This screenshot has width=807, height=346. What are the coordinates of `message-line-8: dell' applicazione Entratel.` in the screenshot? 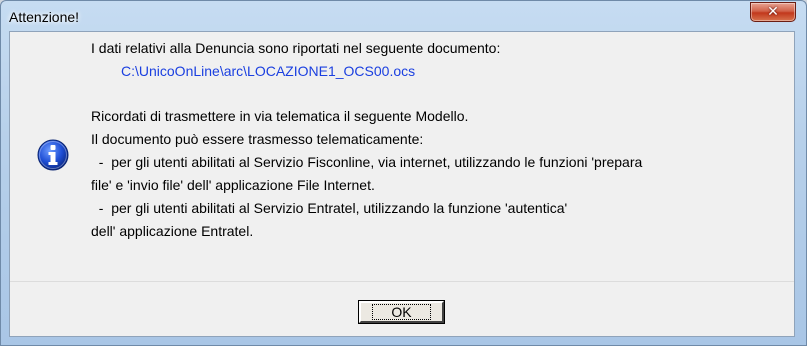 It's located at (172, 231).